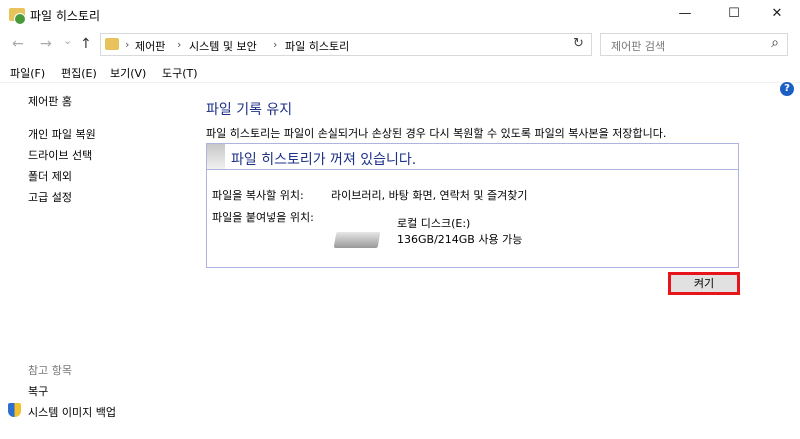 This screenshot has height=439, width=800. What do you see at coordinates (38, 391) in the screenshot?
I see `link-recovery: 복구` at bounding box center [38, 391].